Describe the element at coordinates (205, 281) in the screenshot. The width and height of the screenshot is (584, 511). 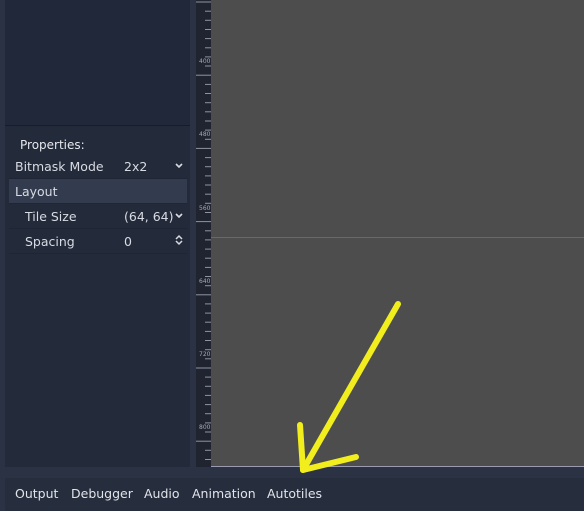
I see `ruler-label: 640` at that location.